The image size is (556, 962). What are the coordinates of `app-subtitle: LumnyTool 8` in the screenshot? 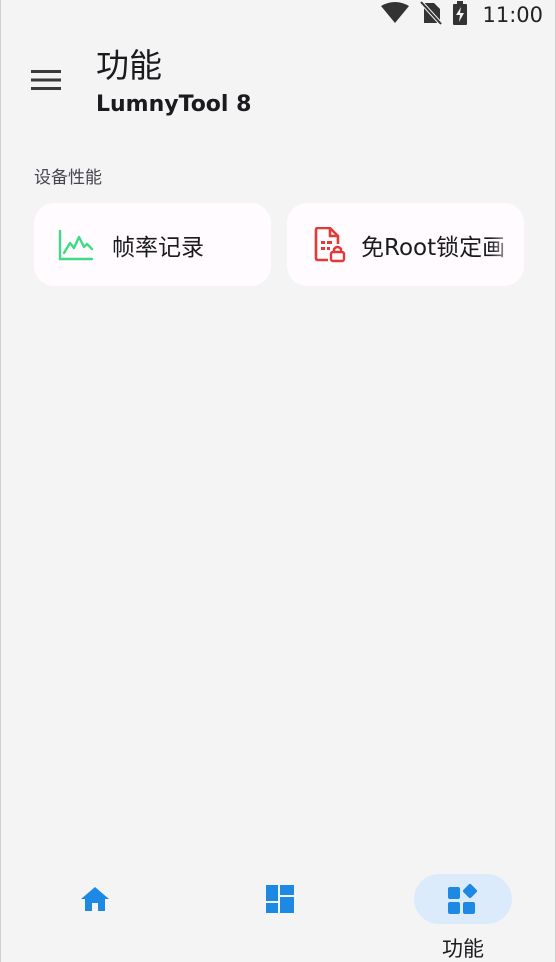 It's located at (174, 104).